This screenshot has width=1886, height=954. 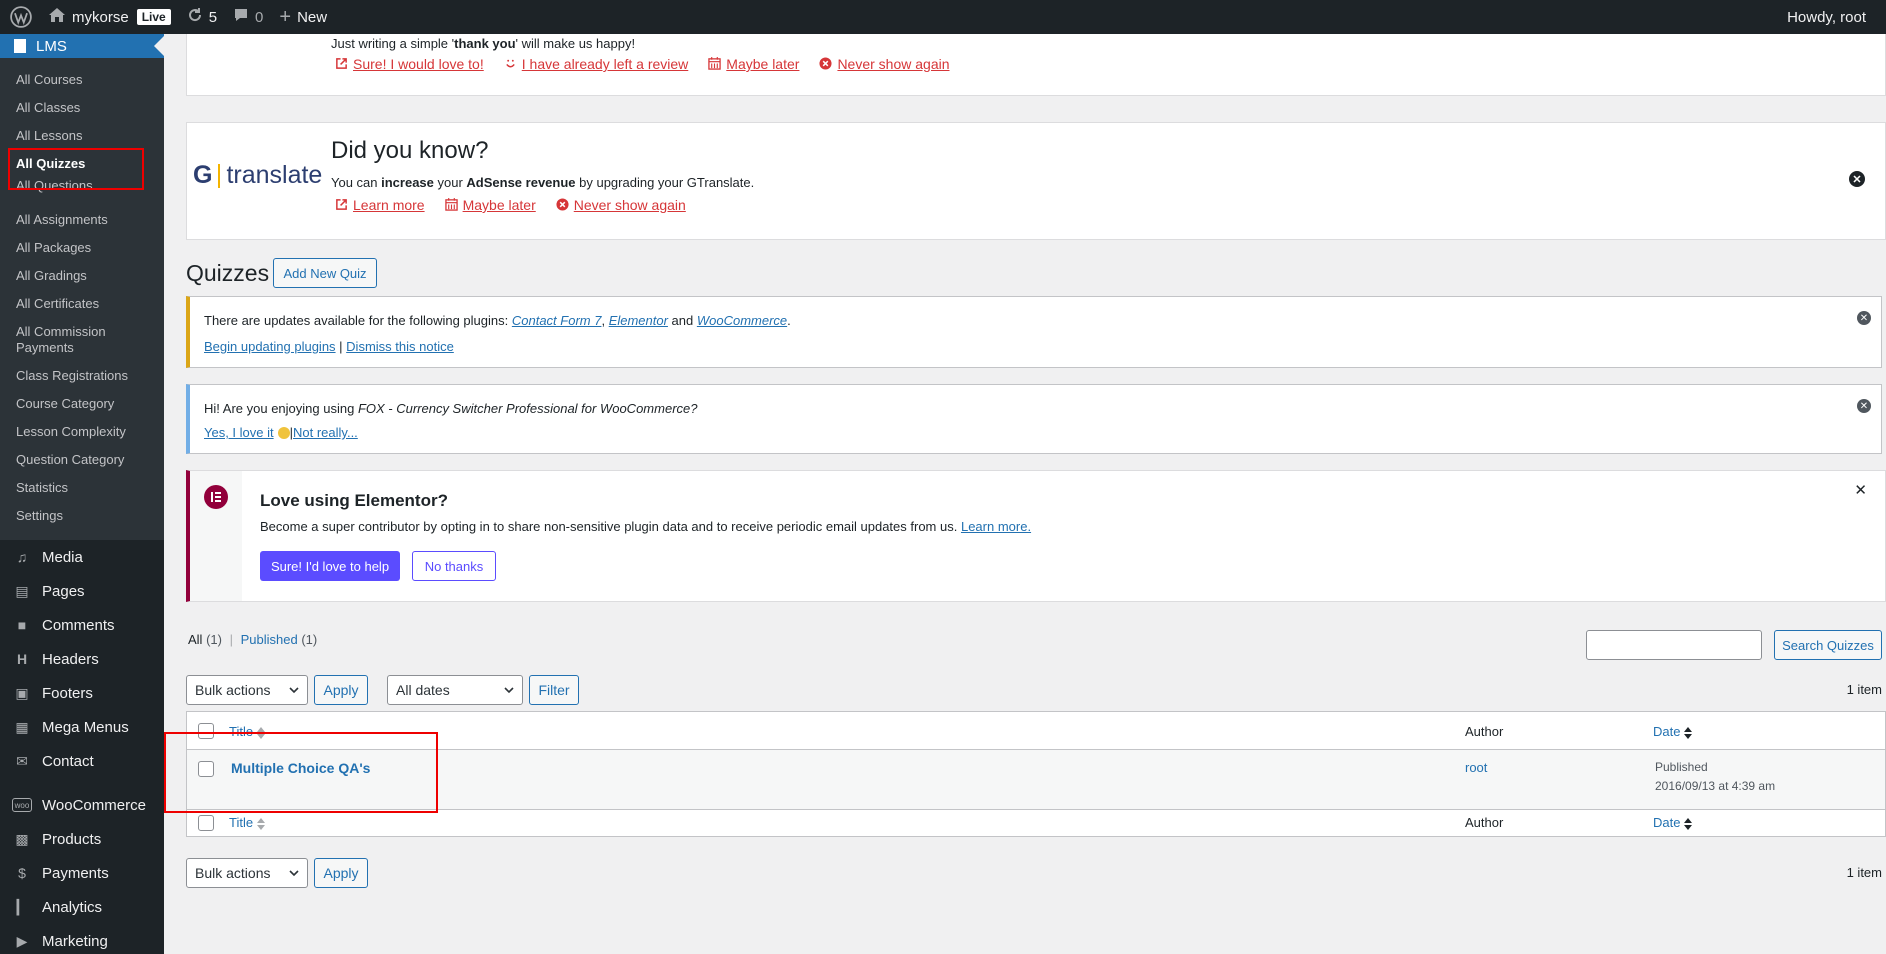 What do you see at coordinates (82, 276) in the screenshot?
I see `submenu-all-gradings: All Gradings` at bounding box center [82, 276].